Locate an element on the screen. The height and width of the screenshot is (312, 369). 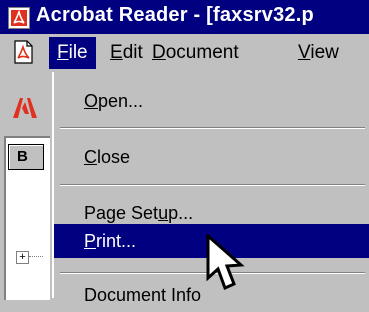
menu-item-close-post: lose is located at coordinates (114, 157).